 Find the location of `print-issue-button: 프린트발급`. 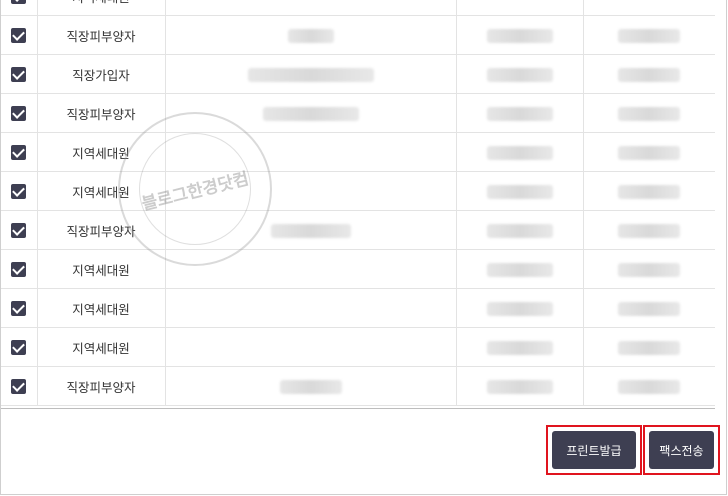

print-issue-button: 프린트발급 is located at coordinates (594, 450).